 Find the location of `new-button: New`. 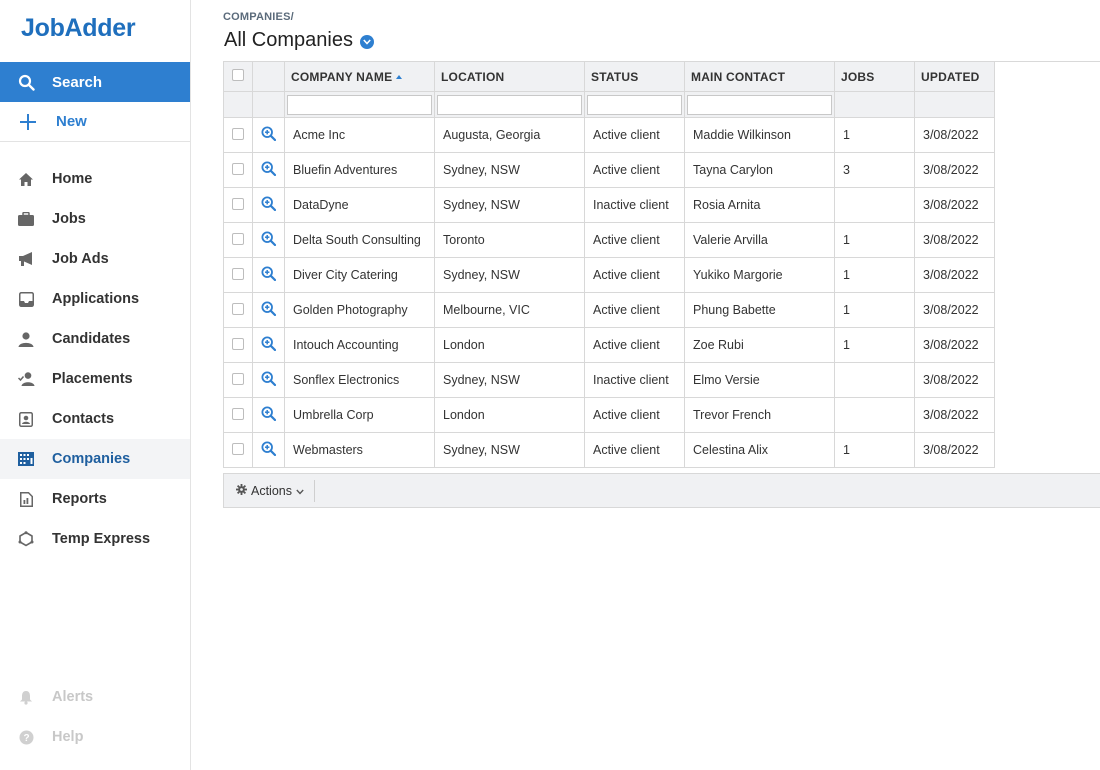

new-button: New is located at coordinates (95, 122).